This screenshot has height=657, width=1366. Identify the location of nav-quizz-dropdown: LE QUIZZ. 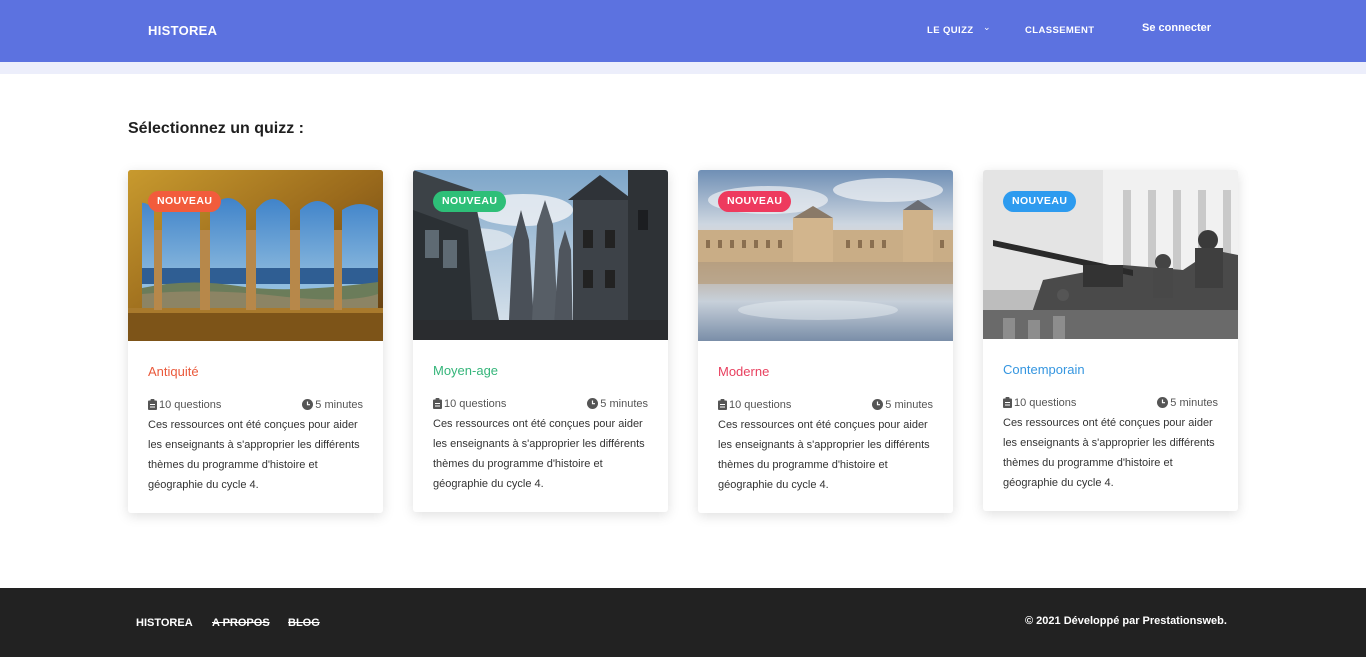
(950, 30).